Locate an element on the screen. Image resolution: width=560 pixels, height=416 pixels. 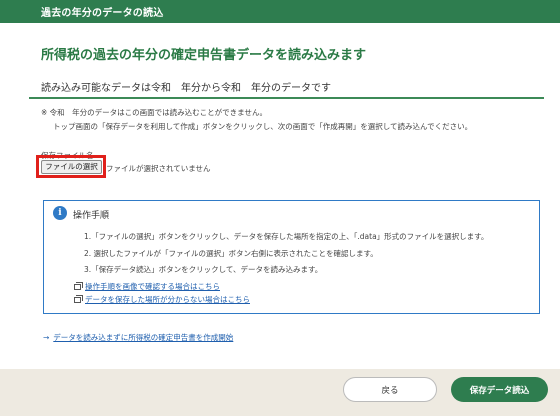
instruction-step-3: 3.「保存データ読込」ボタンをクリックして、データを読み込みます。 is located at coordinates (203, 269).